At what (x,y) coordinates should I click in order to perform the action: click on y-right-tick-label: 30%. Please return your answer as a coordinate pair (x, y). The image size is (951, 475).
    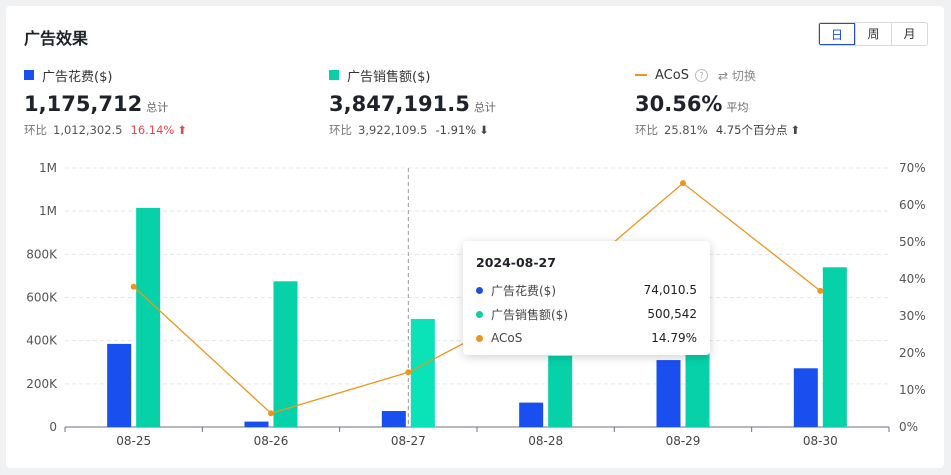
    Looking at the image, I should click on (912, 316).